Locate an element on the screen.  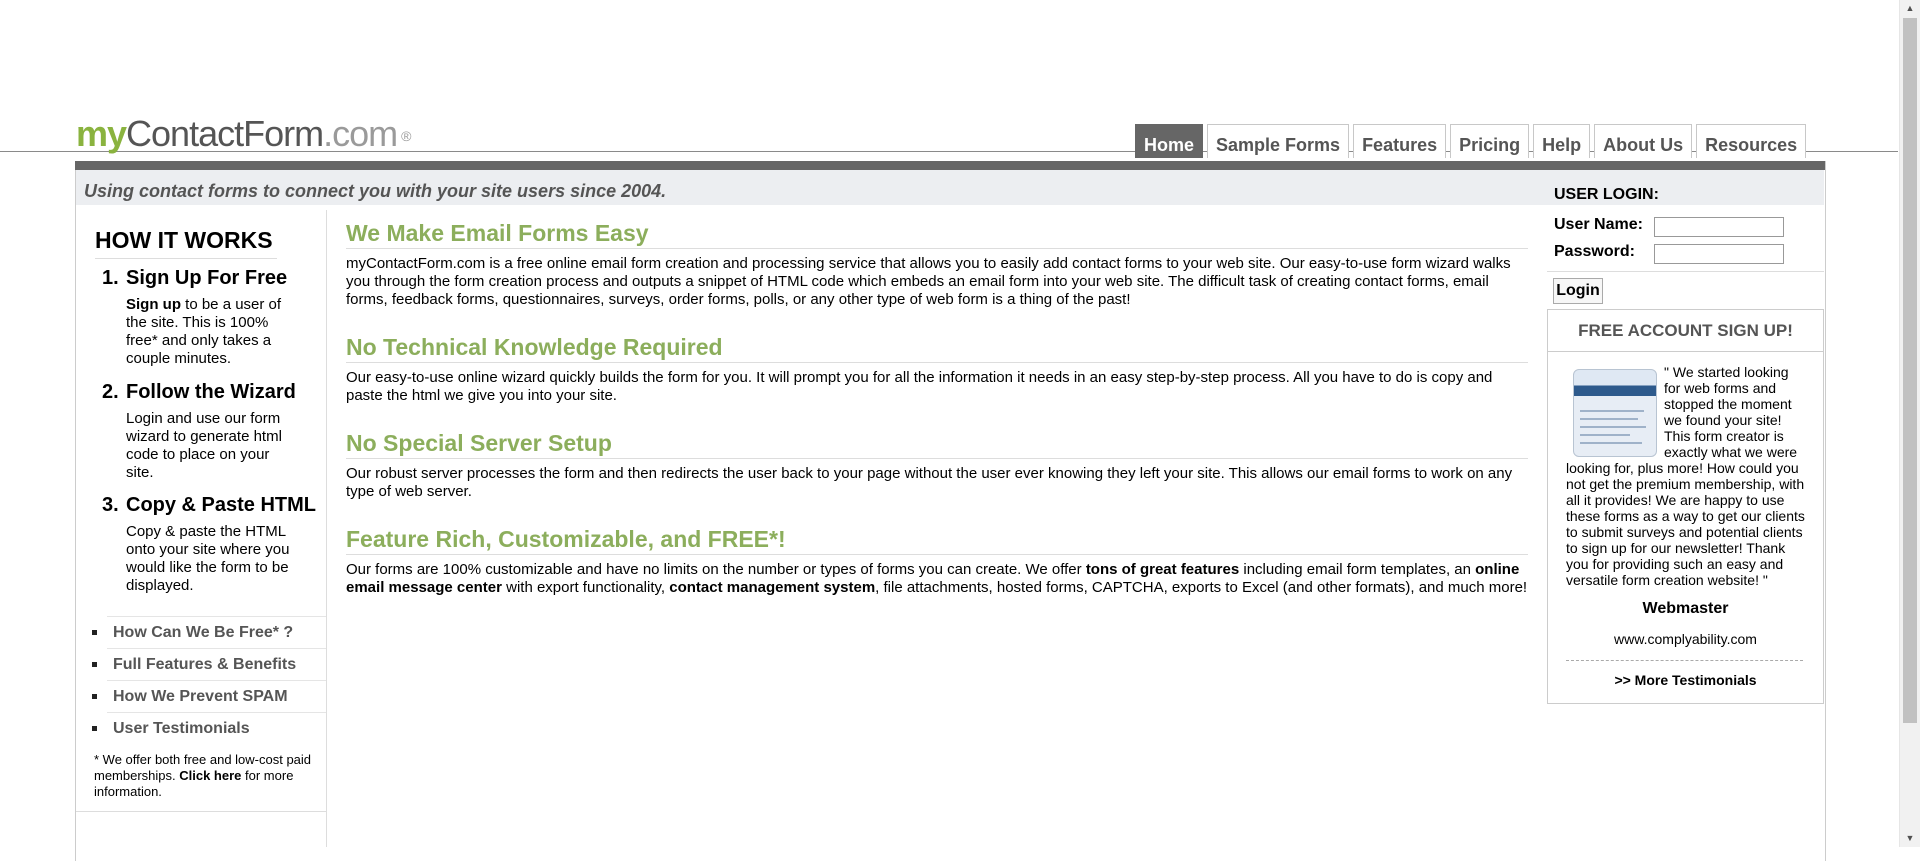
password-input is located at coordinates (1719, 254).